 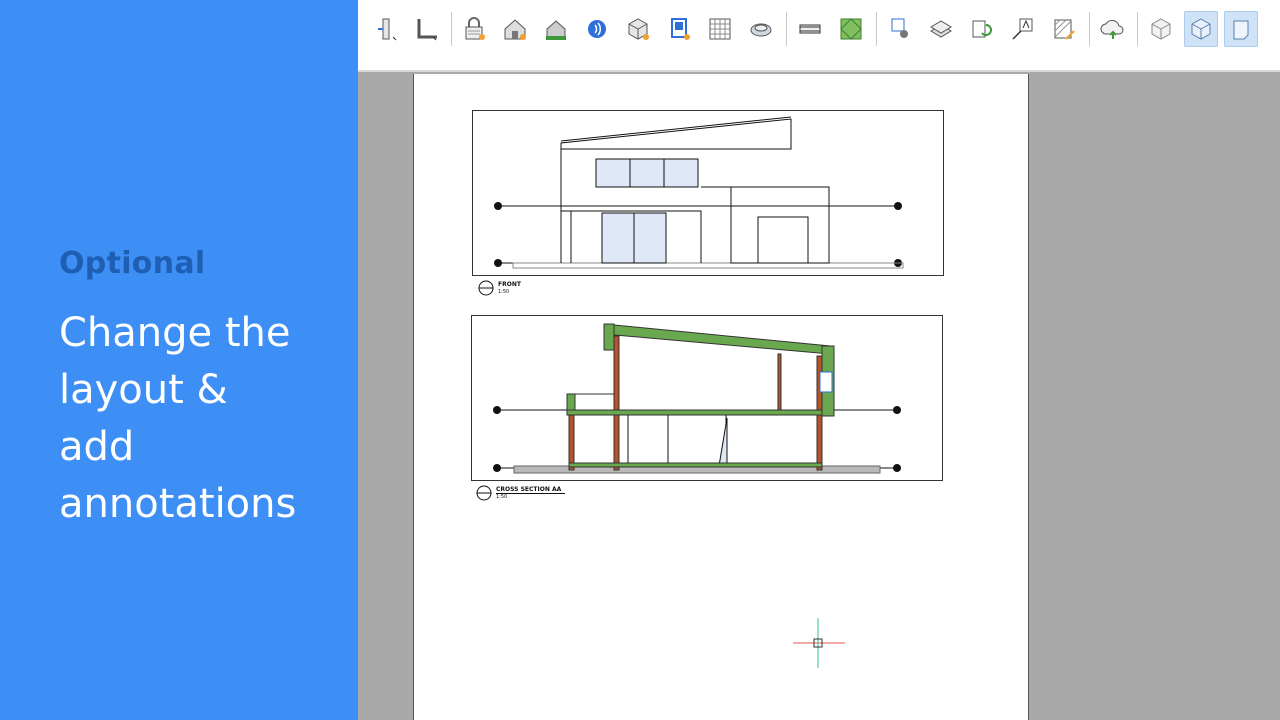 What do you see at coordinates (1064, 29) in the screenshot?
I see `hatch-edit-icon` at bounding box center [1064, 29].